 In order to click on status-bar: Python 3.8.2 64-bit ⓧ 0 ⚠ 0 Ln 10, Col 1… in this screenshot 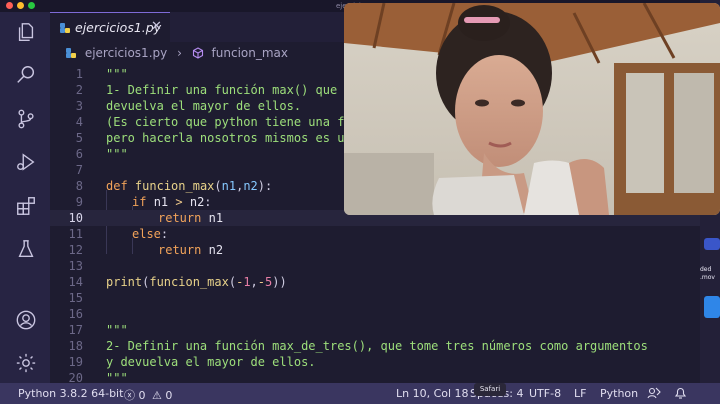, I will do `click(360, 393)`.